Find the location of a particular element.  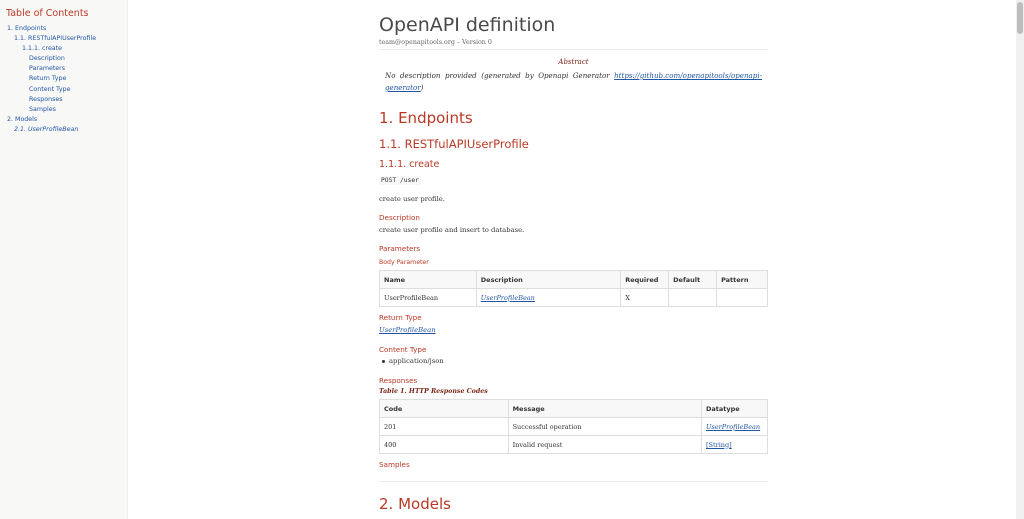

toc-link: 1. Endpoints is located at coordinates (26, 28).